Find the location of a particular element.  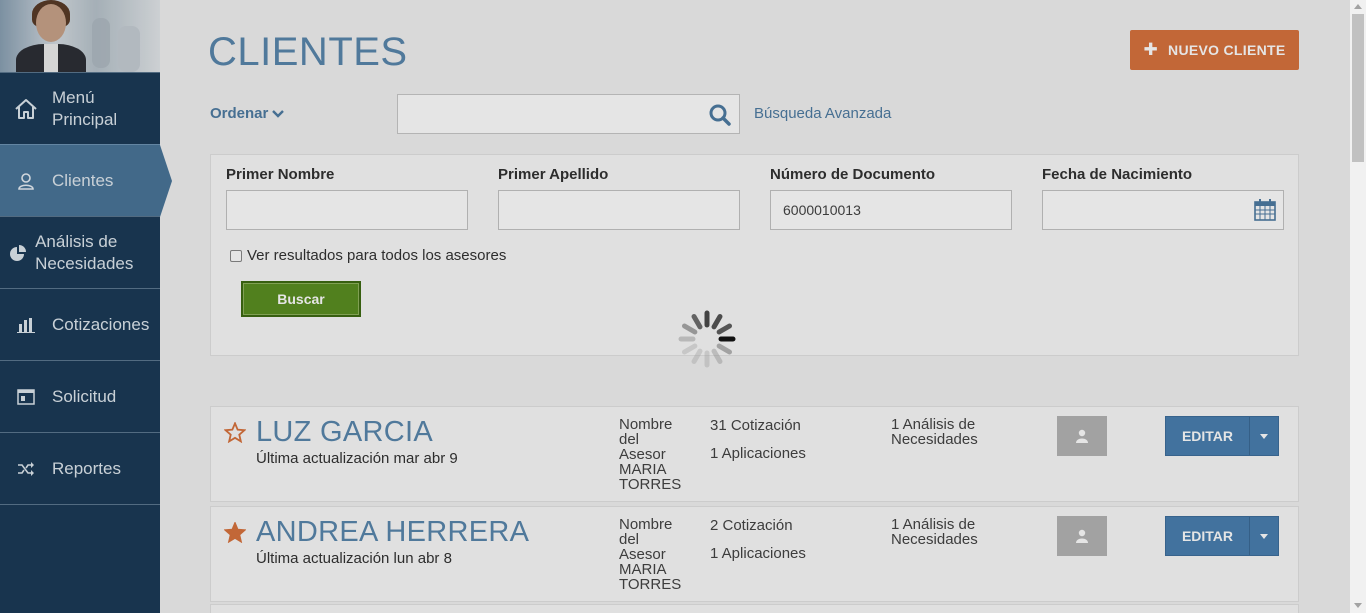

bar-chart-icon is located at coordinates (26, 325).